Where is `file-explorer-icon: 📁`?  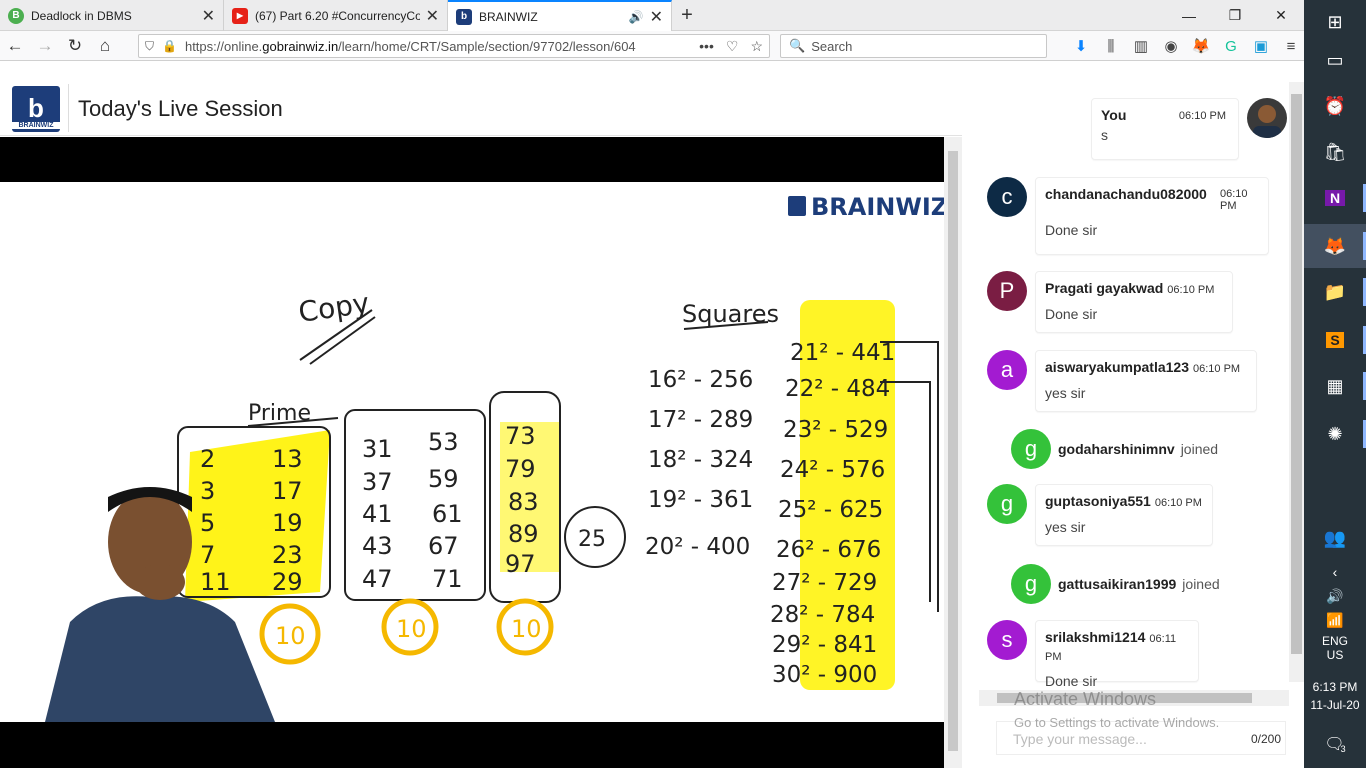
file-explorer-icon: 📁 is located at coordinates (1335, 292).